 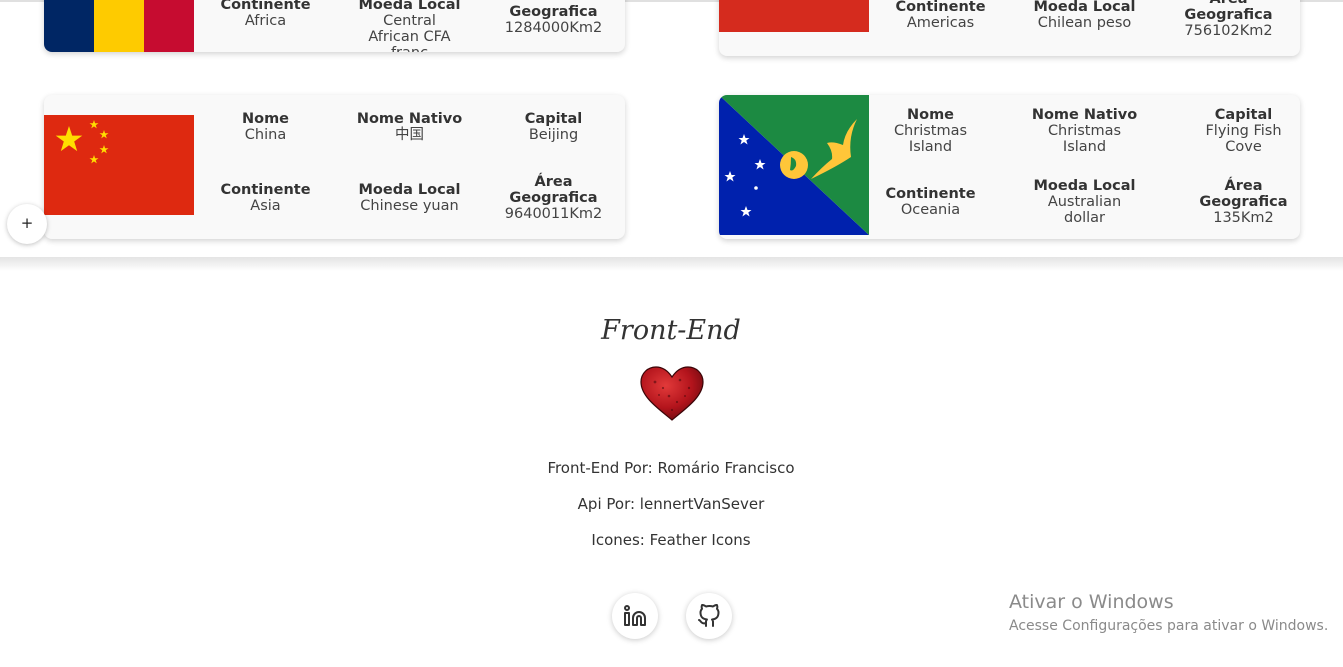 What do you see at coordinates (671, 468) in the screenshot?
I see `credit-frontend: Front-End Por: Romário Francisco` at bounding box center [671, 468].